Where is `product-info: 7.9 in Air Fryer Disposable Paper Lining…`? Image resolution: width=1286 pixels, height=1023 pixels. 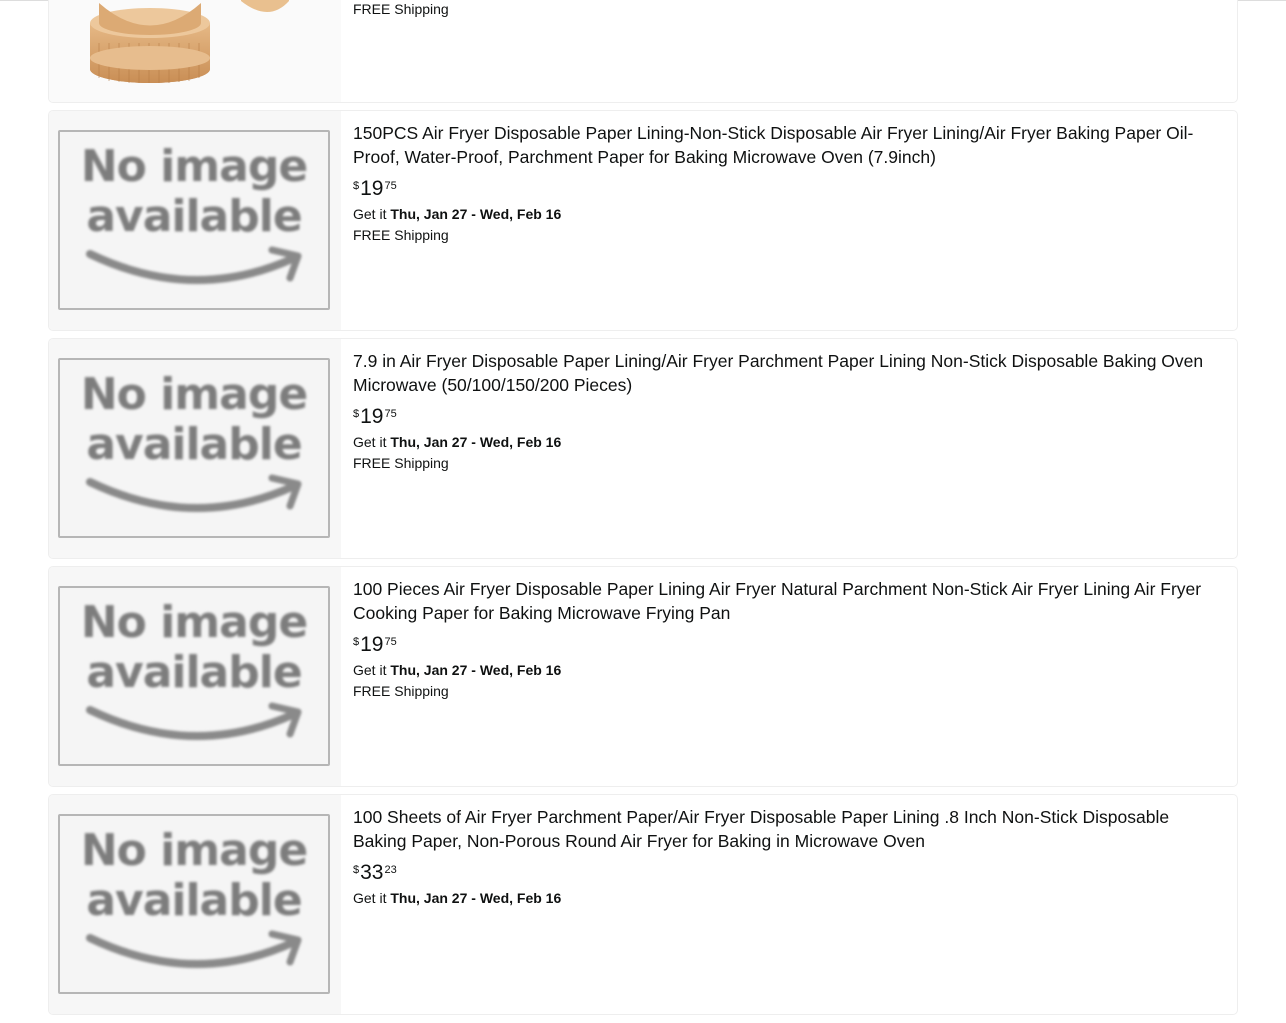
product-info: 7.9 in Air Fryer Disposable Paper Lining… is located at coordinates (789, 448).